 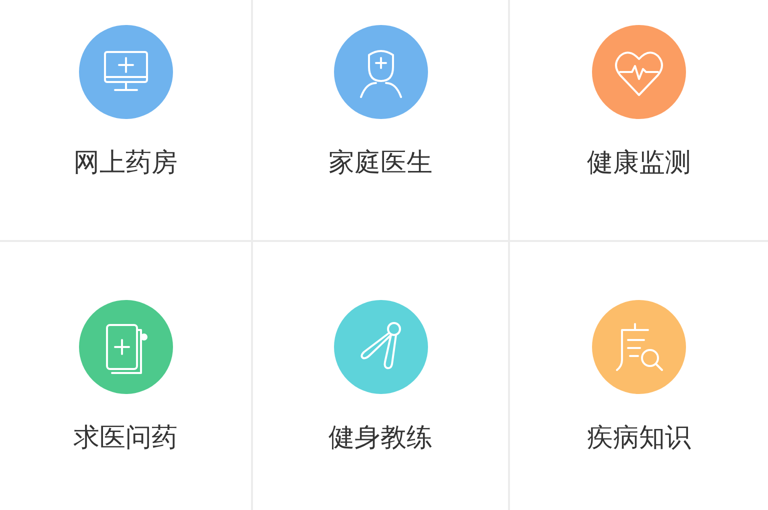 What do you see at coordinates (126, 163) in the screenshot?
I see `service-label: 网上药房` at bounding box center [126, 163].